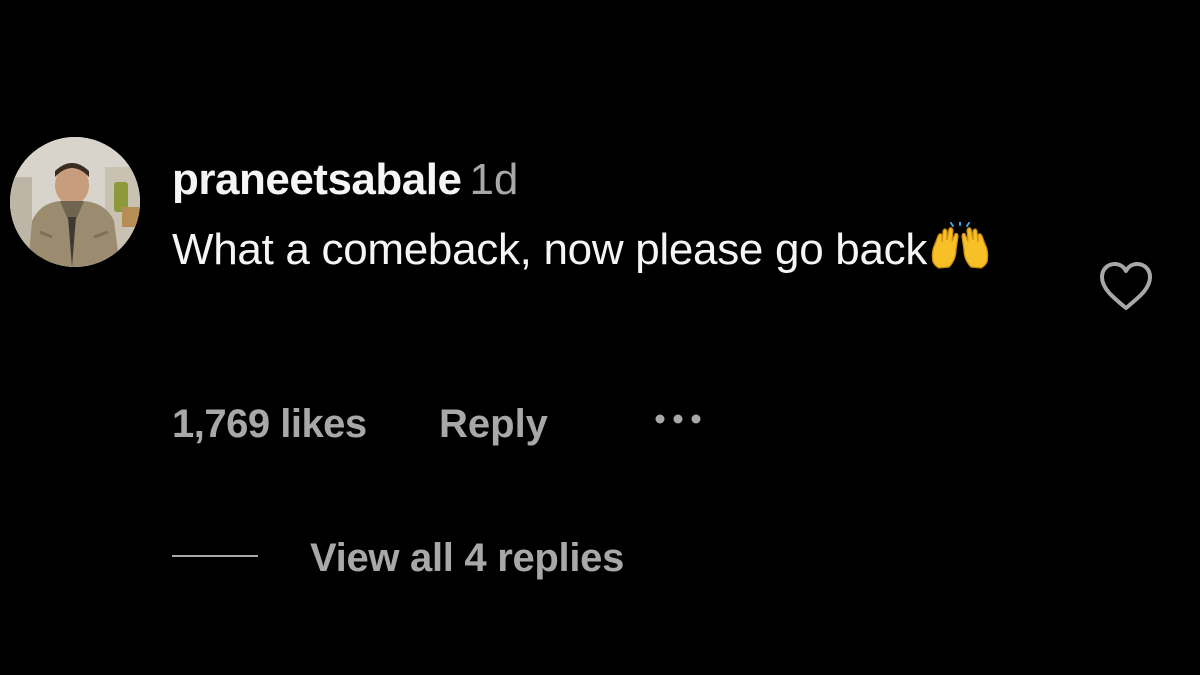 Image resolution: width=1200 pixels, height=675 pixels. I want to click on more-options-button, so click(687, 418).